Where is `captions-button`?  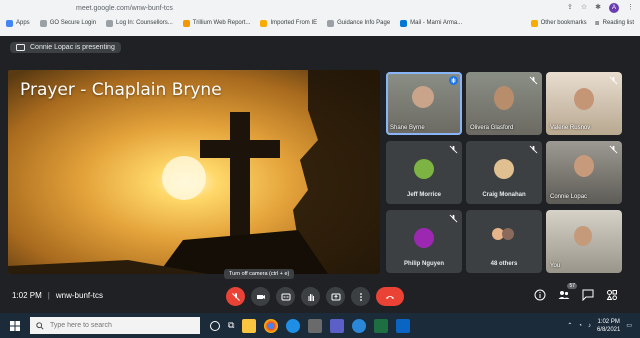 captions-button is located at coordinates (285, 296).